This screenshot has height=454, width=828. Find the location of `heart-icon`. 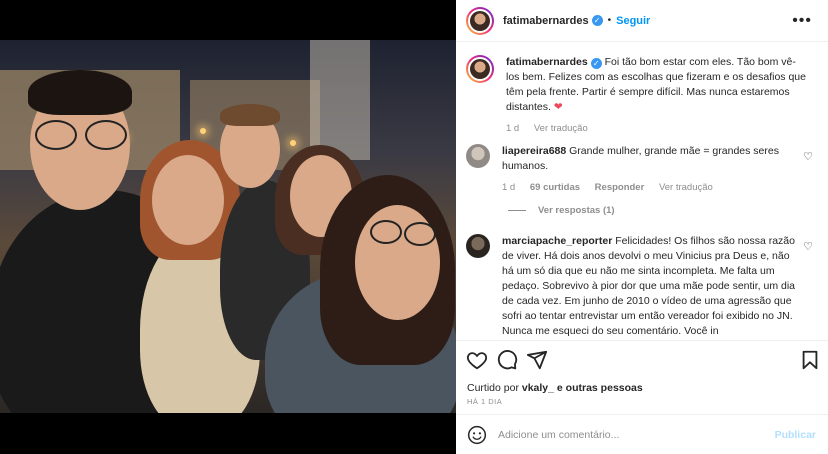

heart-icon is located at coordinates (477, 360).